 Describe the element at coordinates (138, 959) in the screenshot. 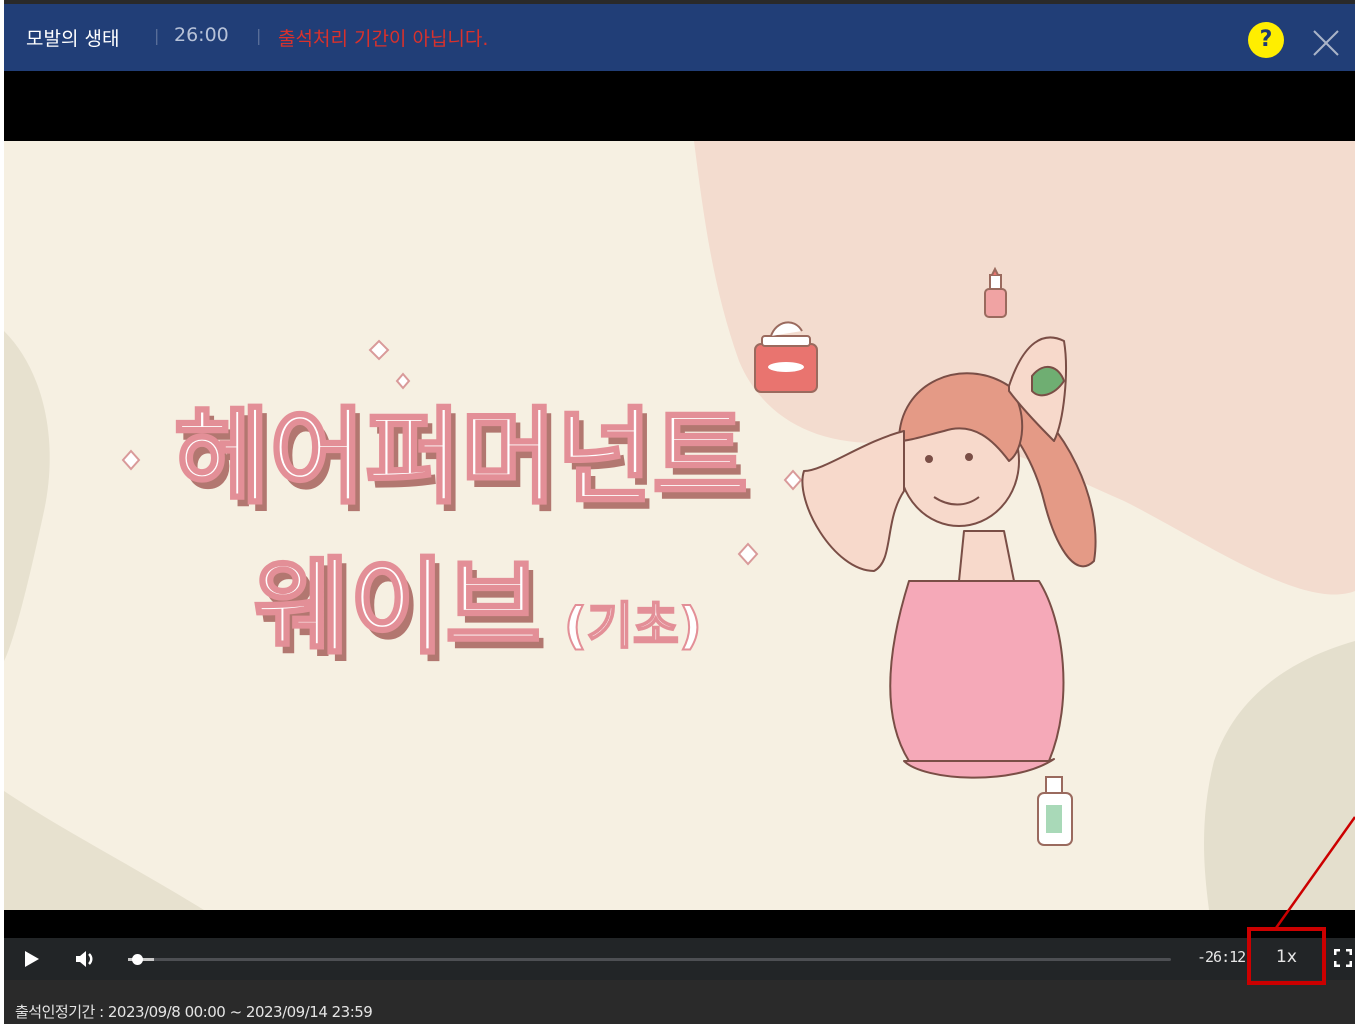

I see `progress-handle` at that location.